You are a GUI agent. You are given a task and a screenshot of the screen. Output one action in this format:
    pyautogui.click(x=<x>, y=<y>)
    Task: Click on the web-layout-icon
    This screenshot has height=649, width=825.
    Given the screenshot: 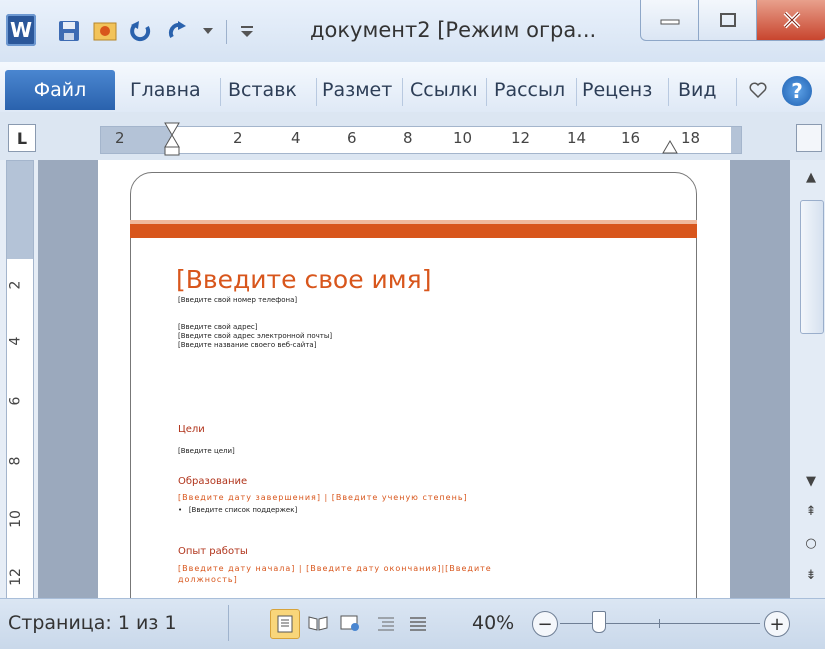 What is the action you would take?
    pyautogui.click(x=349, y=623)
    